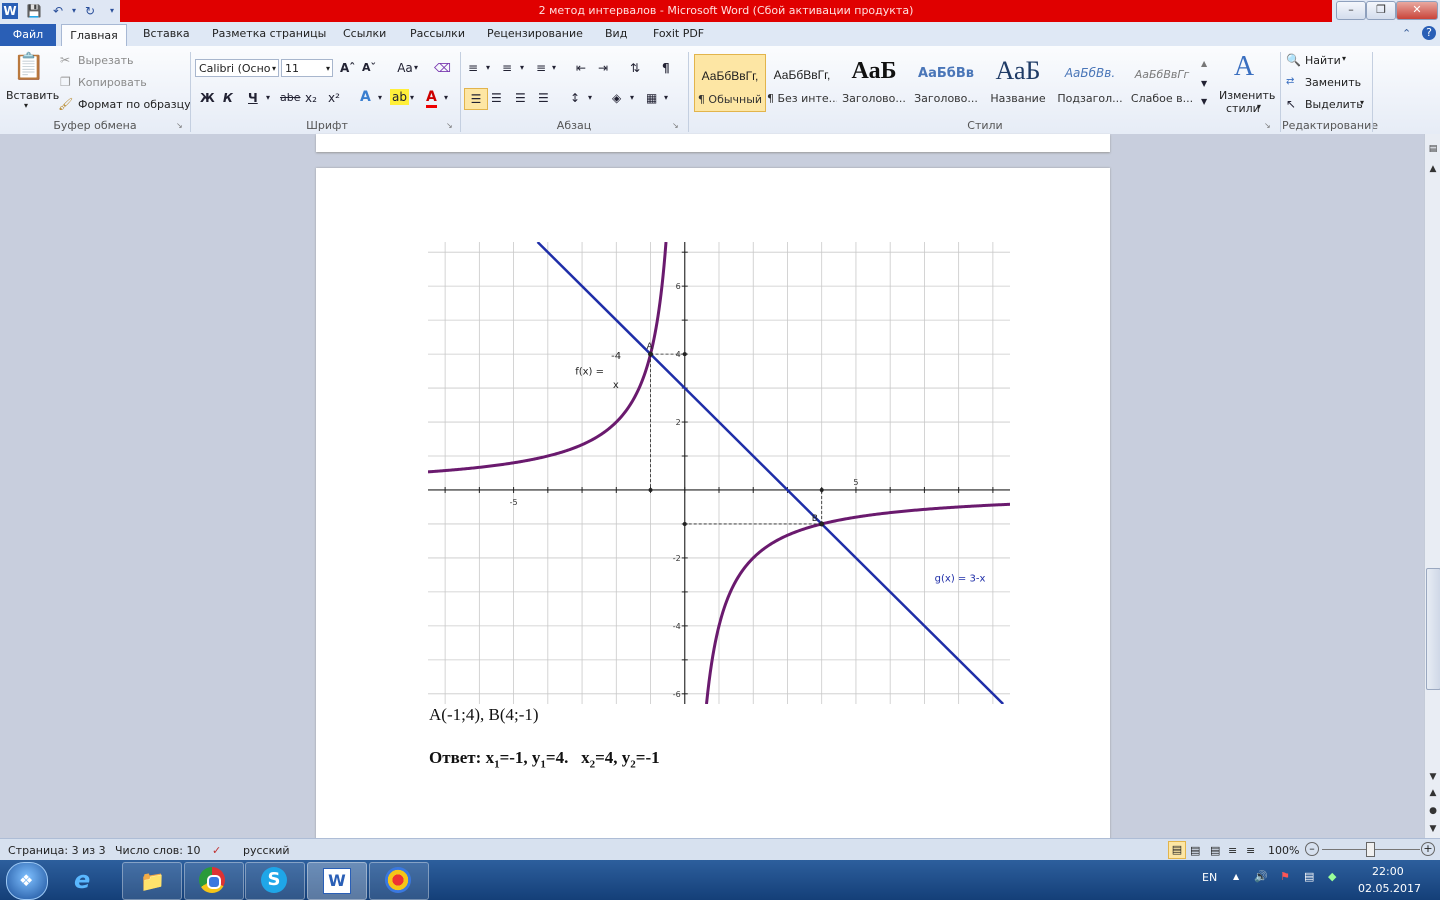 Image resolution: width=1440 pixels, height=900 pixels. I want to click on browse-object-icon: ●, so click(1433, 811).